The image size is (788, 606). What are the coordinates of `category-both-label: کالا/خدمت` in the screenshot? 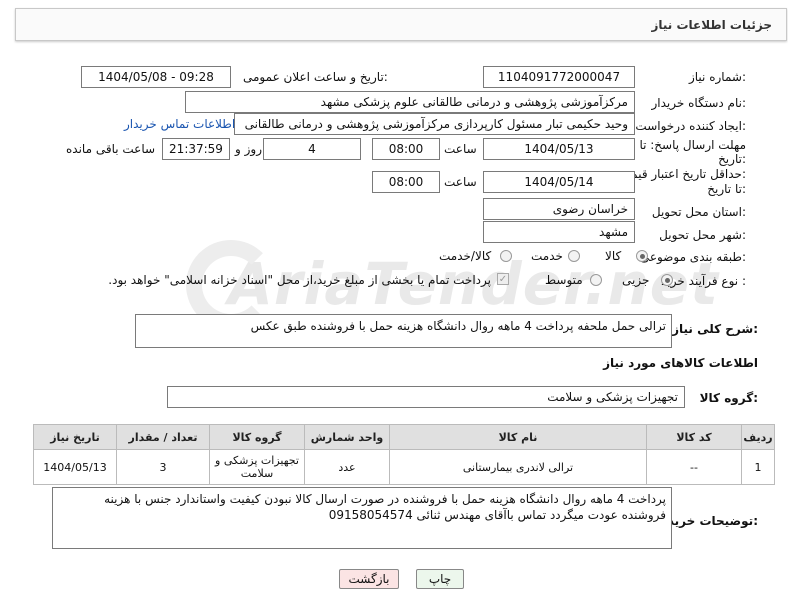 It's located at (465, 256).